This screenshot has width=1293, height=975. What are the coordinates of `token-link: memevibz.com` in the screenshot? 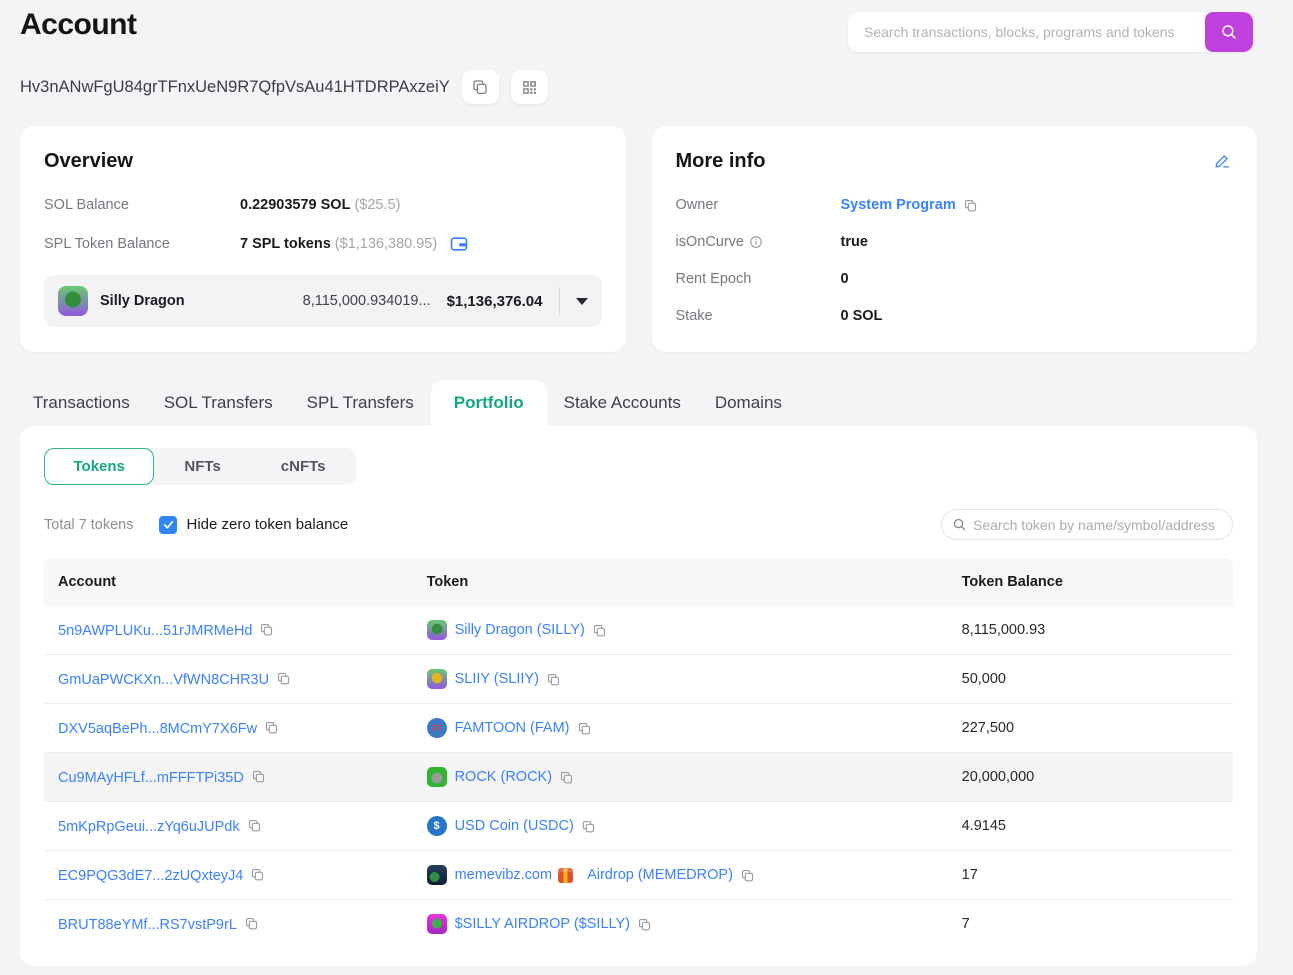 It's located at (504, 875).